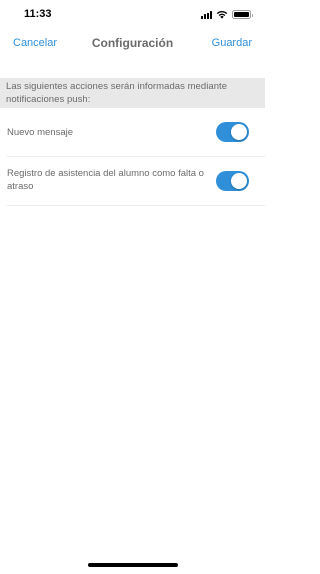  I want to click on cellular-signal-icon, so click(206, 14).